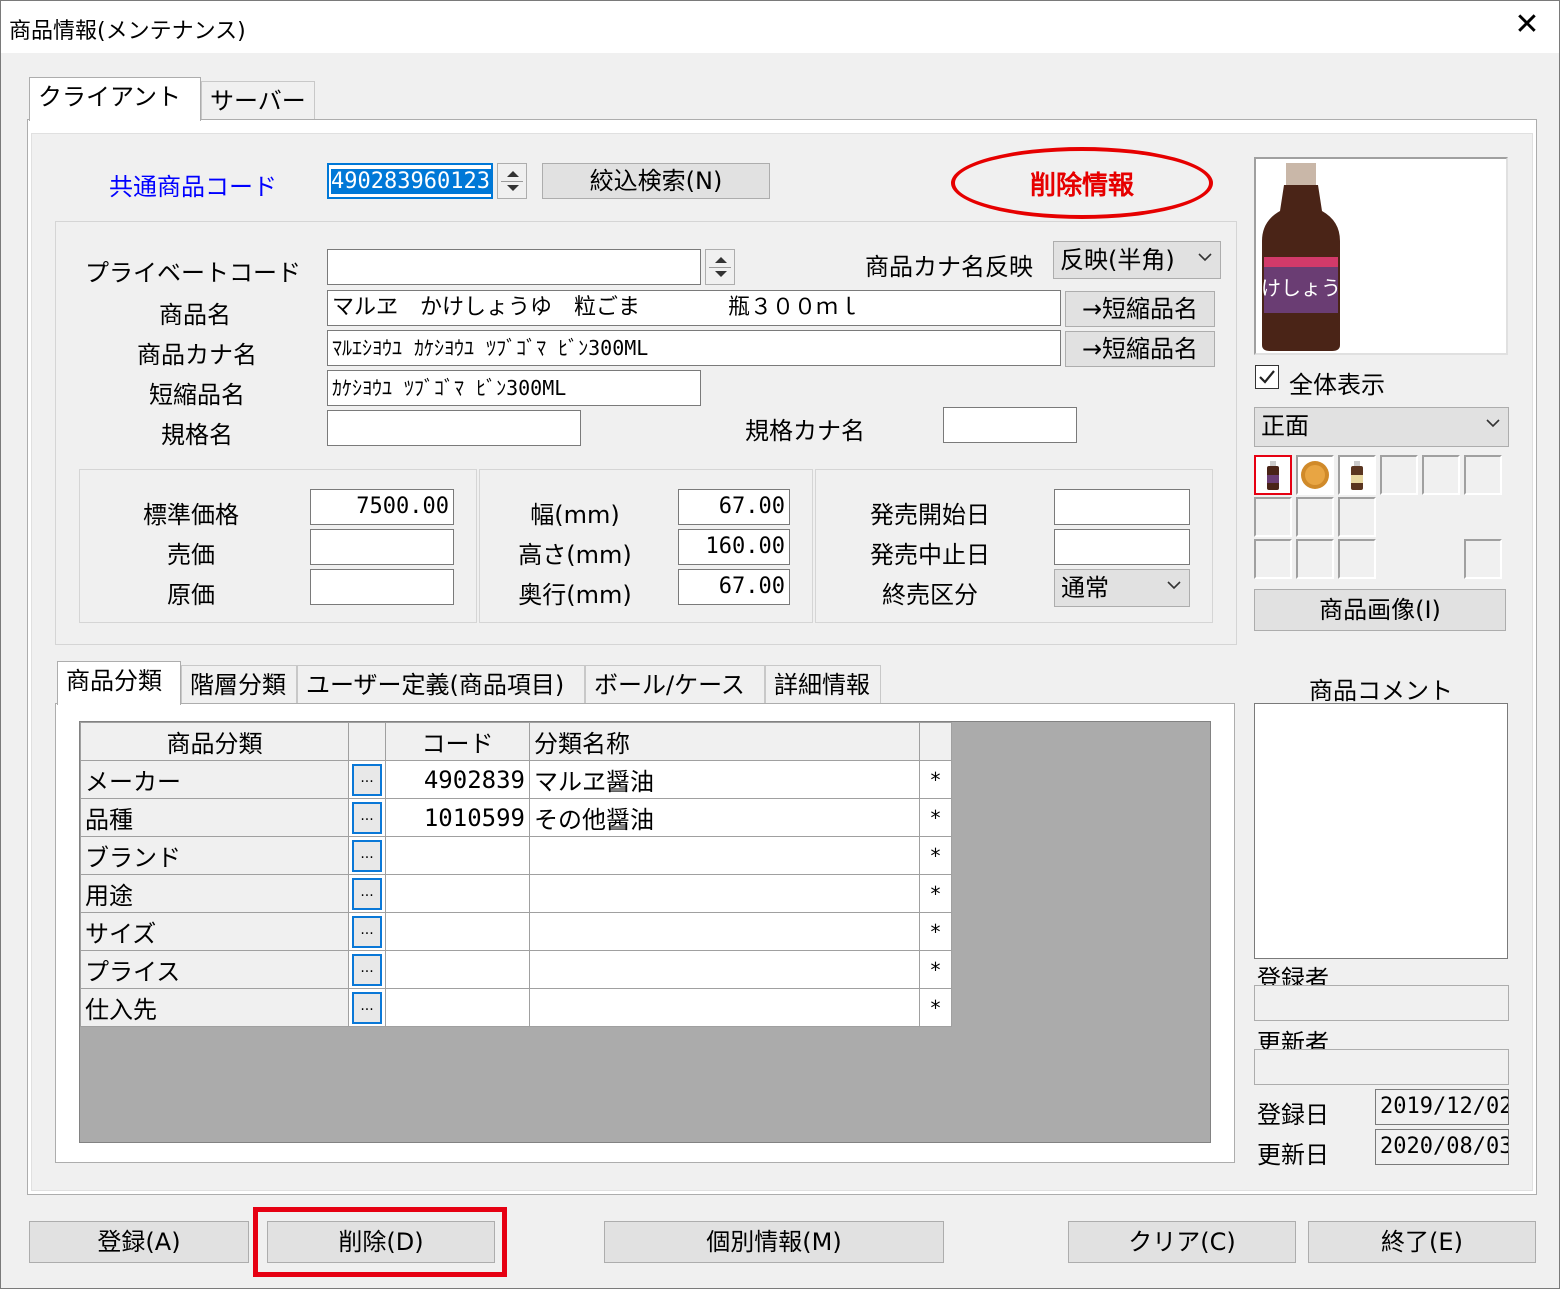  What do you see at coordinates (258, 101) in the screenshot?
I see `tab-server: サーバー` at bounding box center [258, 101].